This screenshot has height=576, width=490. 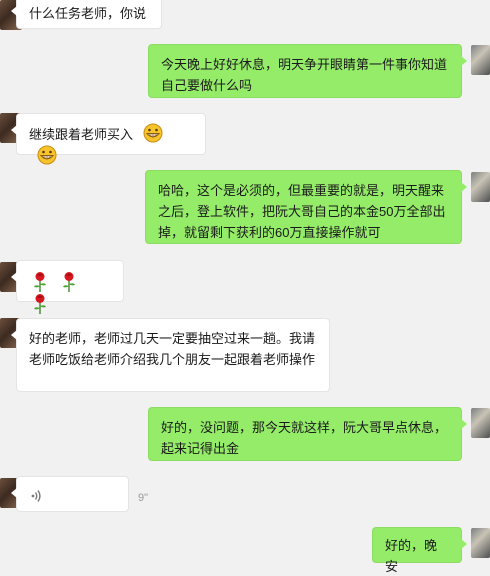 What do you see at coordinates (81, 134) in the screenshot?
I see `message-text: 继续跟着老师买入` at bounding box center [81, 134].